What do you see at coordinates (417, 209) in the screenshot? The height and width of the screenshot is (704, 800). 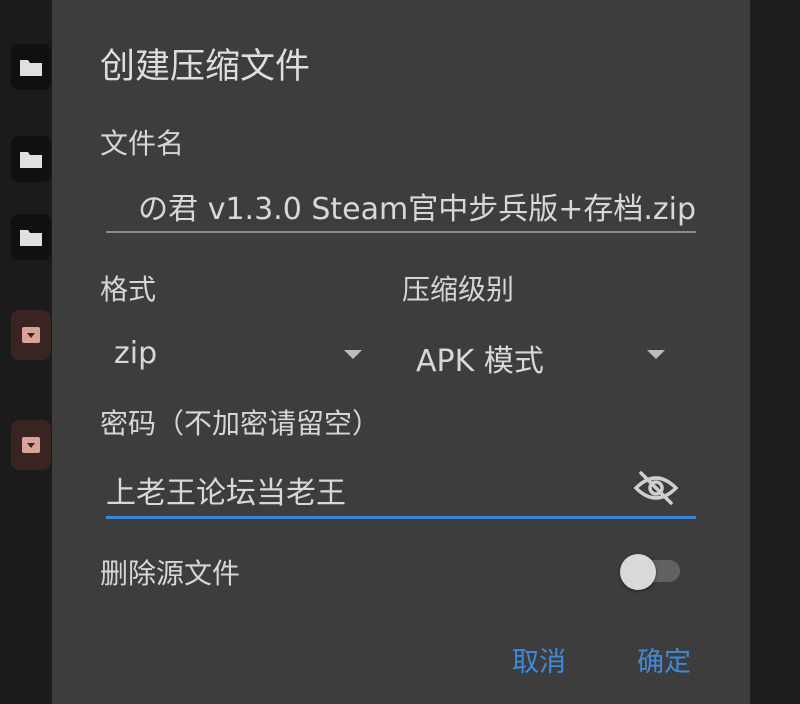 I see `filename-value: の君 v1.3.0 Steam官中步兵版+存档.zip` at bounding box center [417, 209].